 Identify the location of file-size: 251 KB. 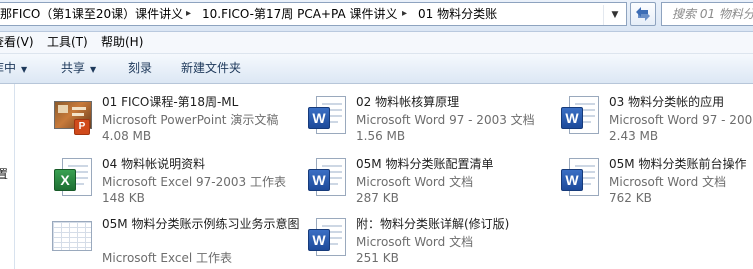
(377, 258).